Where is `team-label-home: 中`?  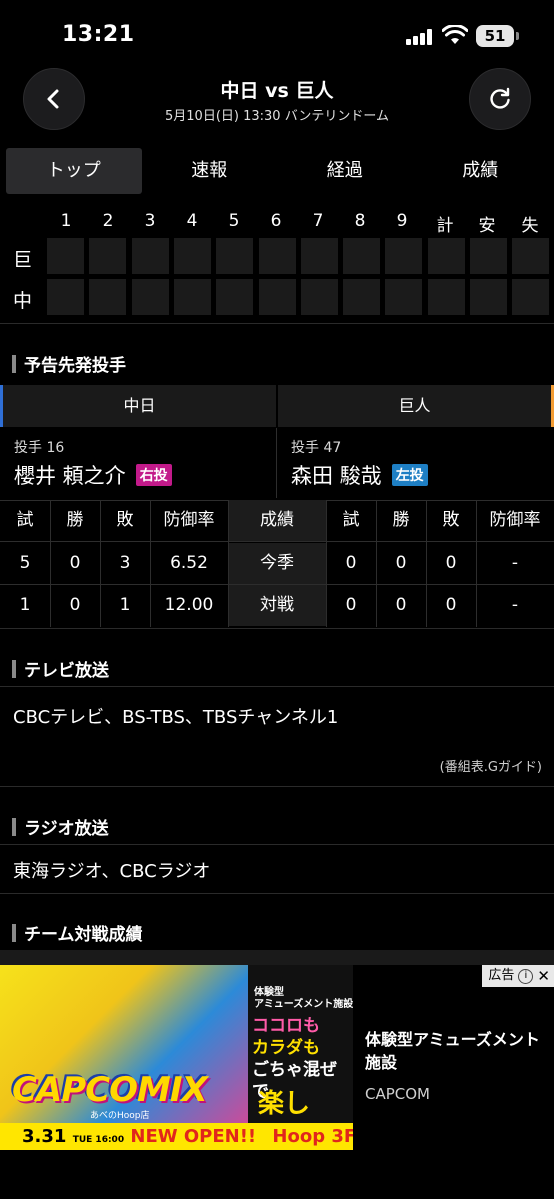 team-label-home: 中 is located at coordinates (23, 301).